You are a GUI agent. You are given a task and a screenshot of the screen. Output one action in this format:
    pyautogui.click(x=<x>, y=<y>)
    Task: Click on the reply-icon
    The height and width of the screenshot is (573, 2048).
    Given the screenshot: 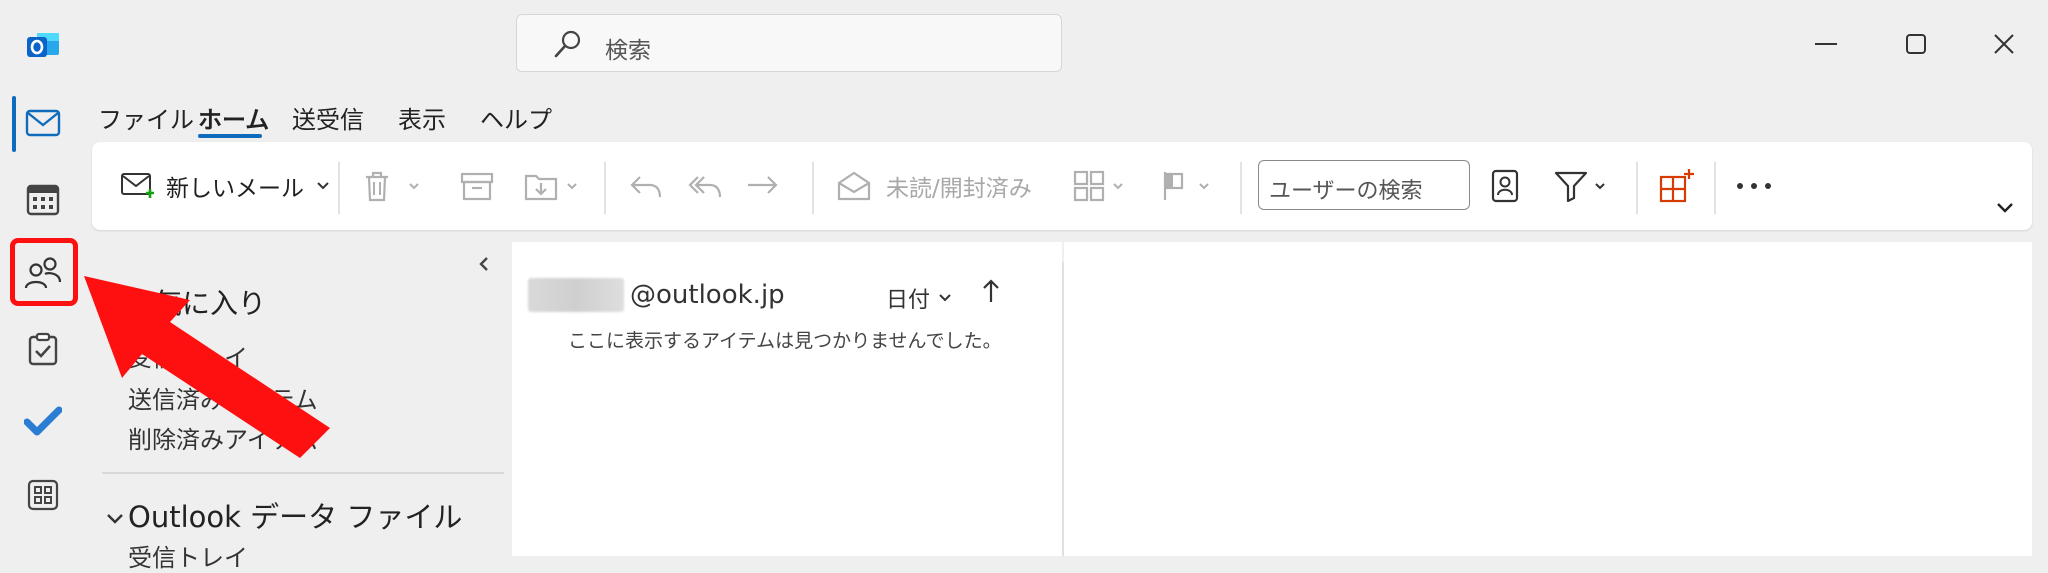 What is the action you would take?
    pyautogui.click(x=646, y=187)
    